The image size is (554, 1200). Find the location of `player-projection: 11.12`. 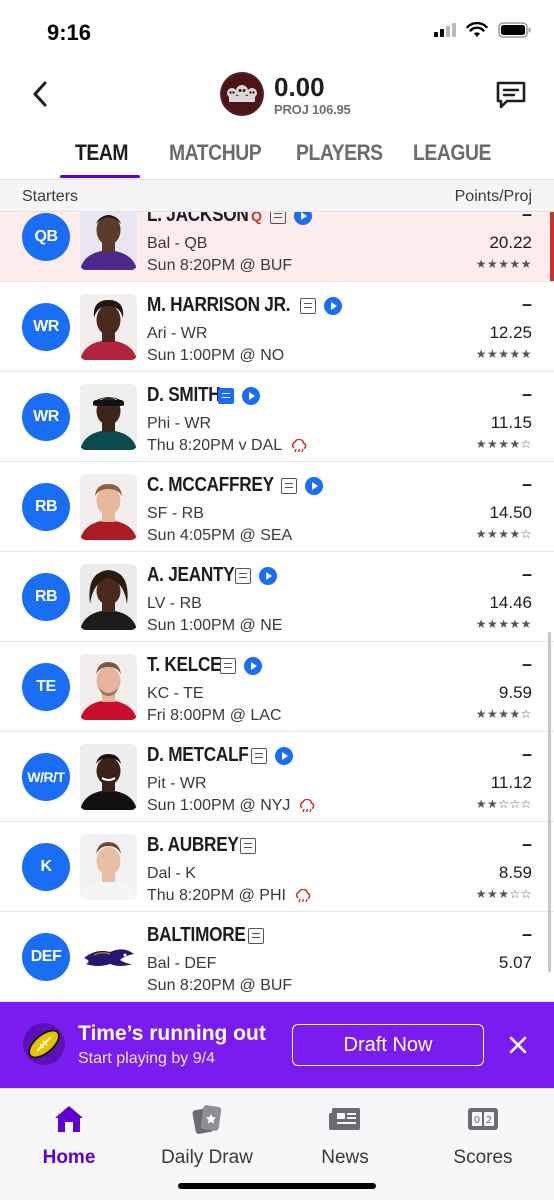

player-projection: 11.12 is located at coordinates (511, 782).